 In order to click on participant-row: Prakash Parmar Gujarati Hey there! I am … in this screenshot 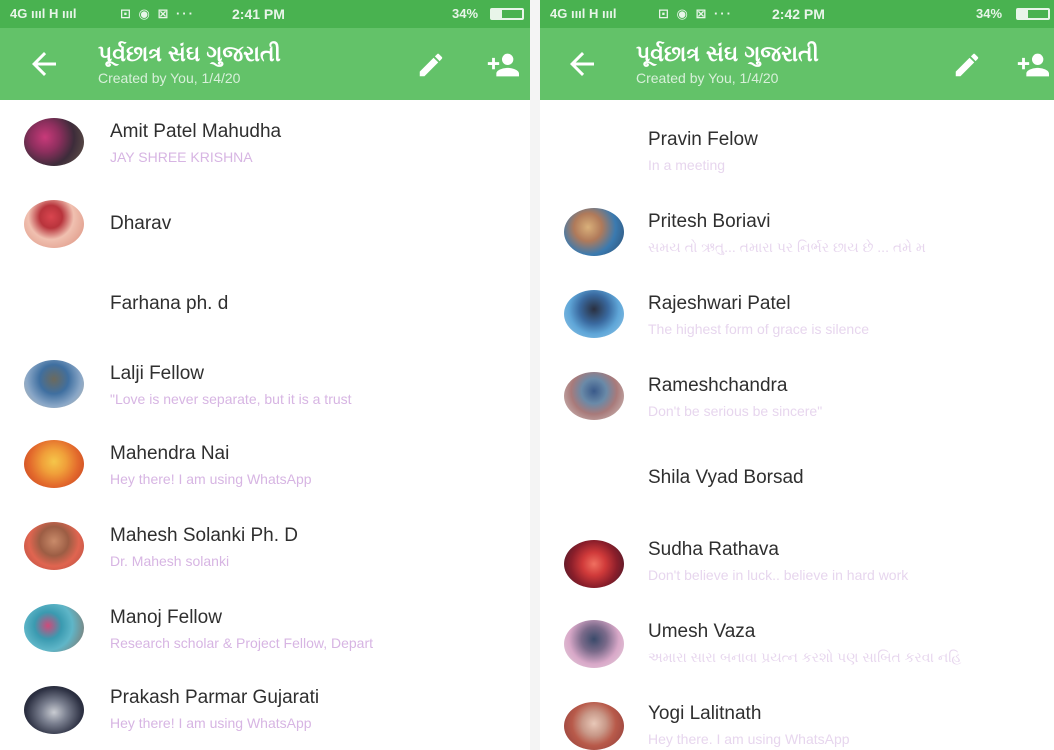, I will do `click(265, 712)`.